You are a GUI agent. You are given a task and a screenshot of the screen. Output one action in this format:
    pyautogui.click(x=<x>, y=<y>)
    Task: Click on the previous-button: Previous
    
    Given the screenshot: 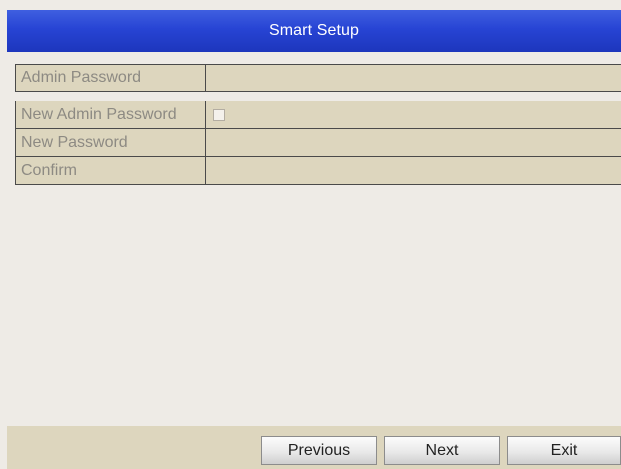 What is the action you would take?
    pyautogui.click(x=319, y=450)
    